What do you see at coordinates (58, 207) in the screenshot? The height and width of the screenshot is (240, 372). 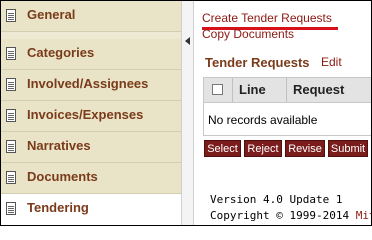 I see `sidebar-item-label: Tendering` at bounding box center [58, 207].